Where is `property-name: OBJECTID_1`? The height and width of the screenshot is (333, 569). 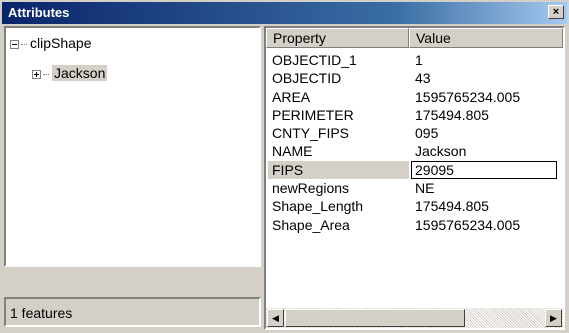
property-name: OBJECTID_1 is located at coordinates (314, 60).